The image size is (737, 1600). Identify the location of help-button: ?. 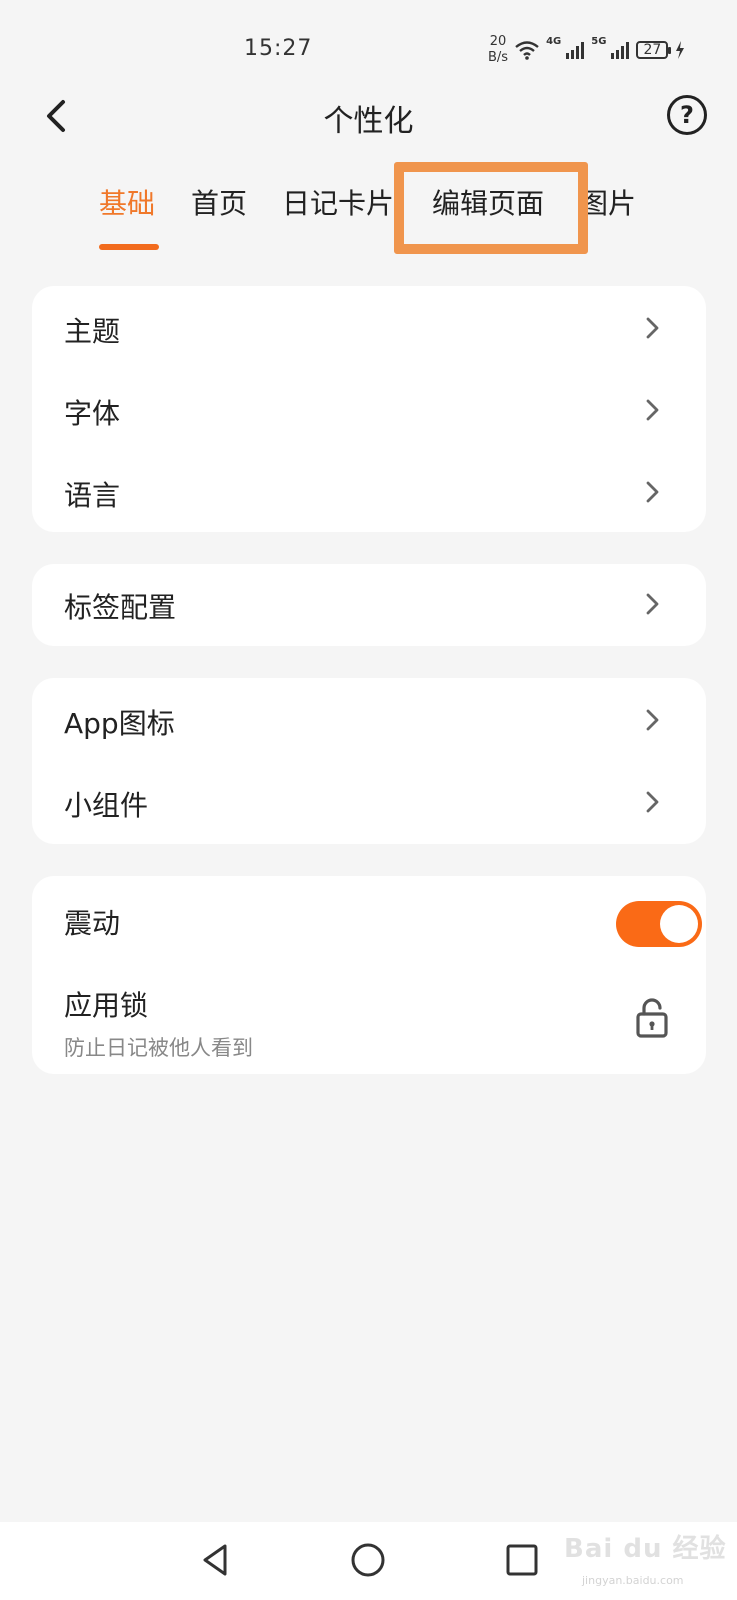
(687, 115).